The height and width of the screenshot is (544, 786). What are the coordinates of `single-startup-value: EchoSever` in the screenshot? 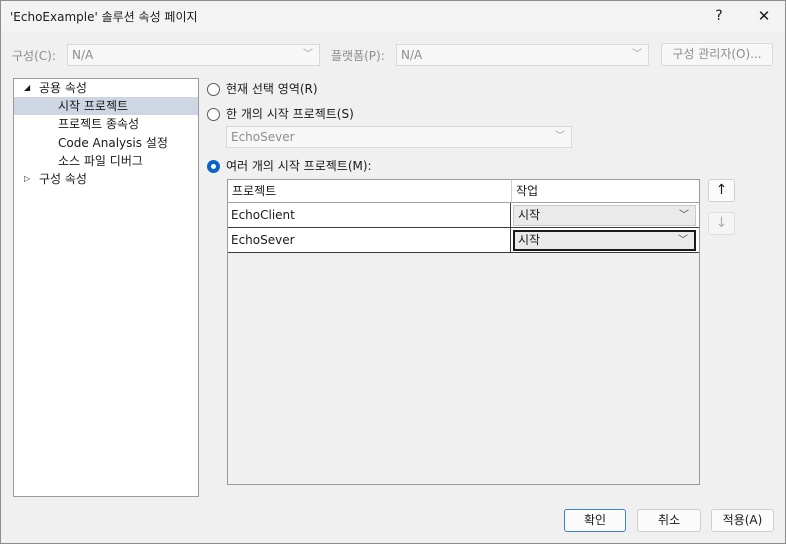 It's located at (263, 137).